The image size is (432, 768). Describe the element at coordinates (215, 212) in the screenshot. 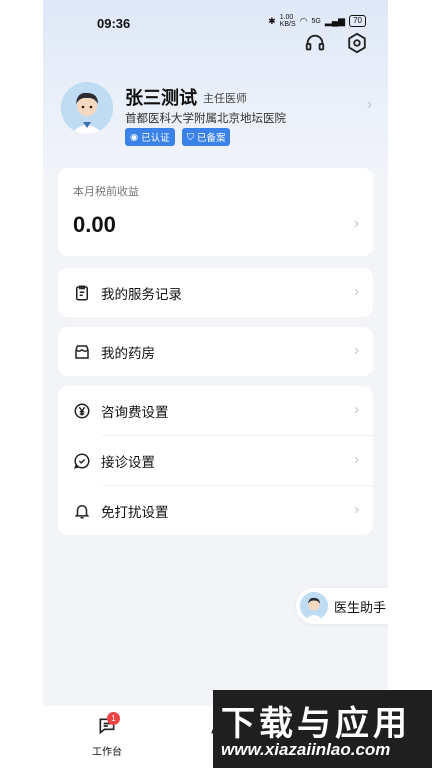

I see `income-card: 本月税前收益 0.00 ›` at that location.